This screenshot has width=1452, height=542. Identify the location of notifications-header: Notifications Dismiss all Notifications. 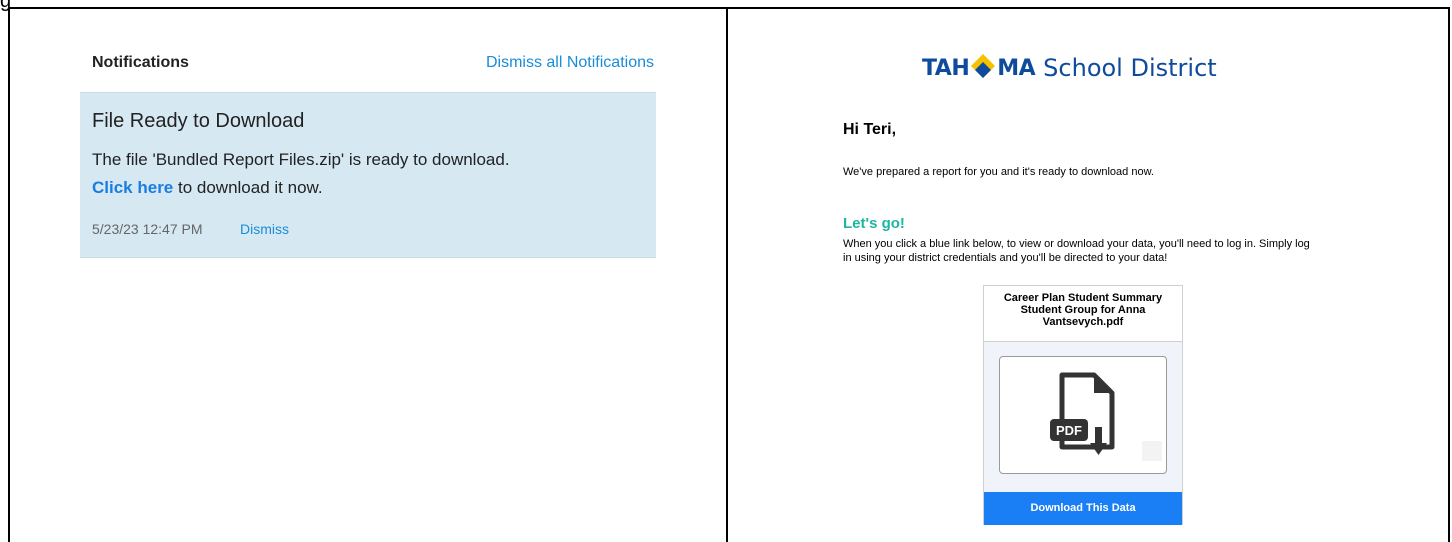
(373, 66).